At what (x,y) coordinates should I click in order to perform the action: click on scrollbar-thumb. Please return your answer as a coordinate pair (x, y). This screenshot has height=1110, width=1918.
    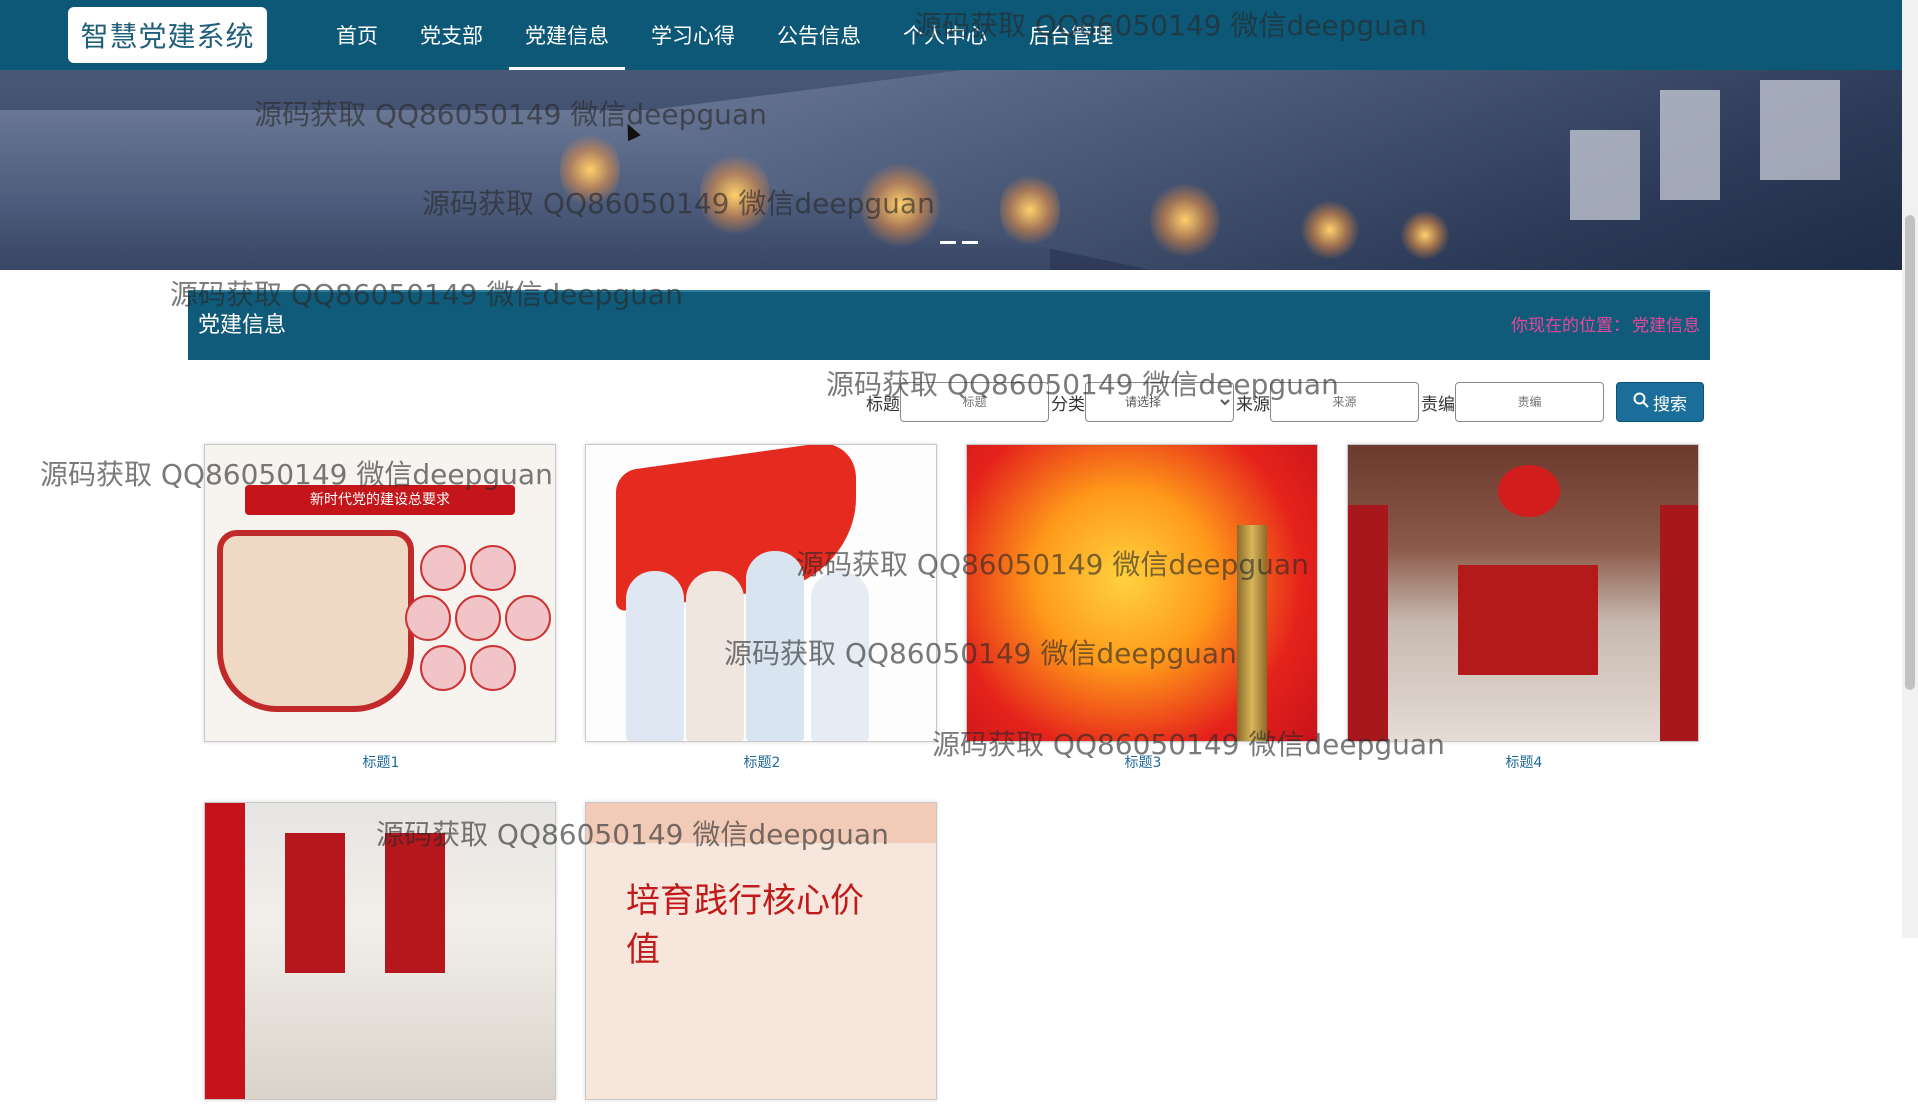
    Looking at the image, I should click on (1910, 452).